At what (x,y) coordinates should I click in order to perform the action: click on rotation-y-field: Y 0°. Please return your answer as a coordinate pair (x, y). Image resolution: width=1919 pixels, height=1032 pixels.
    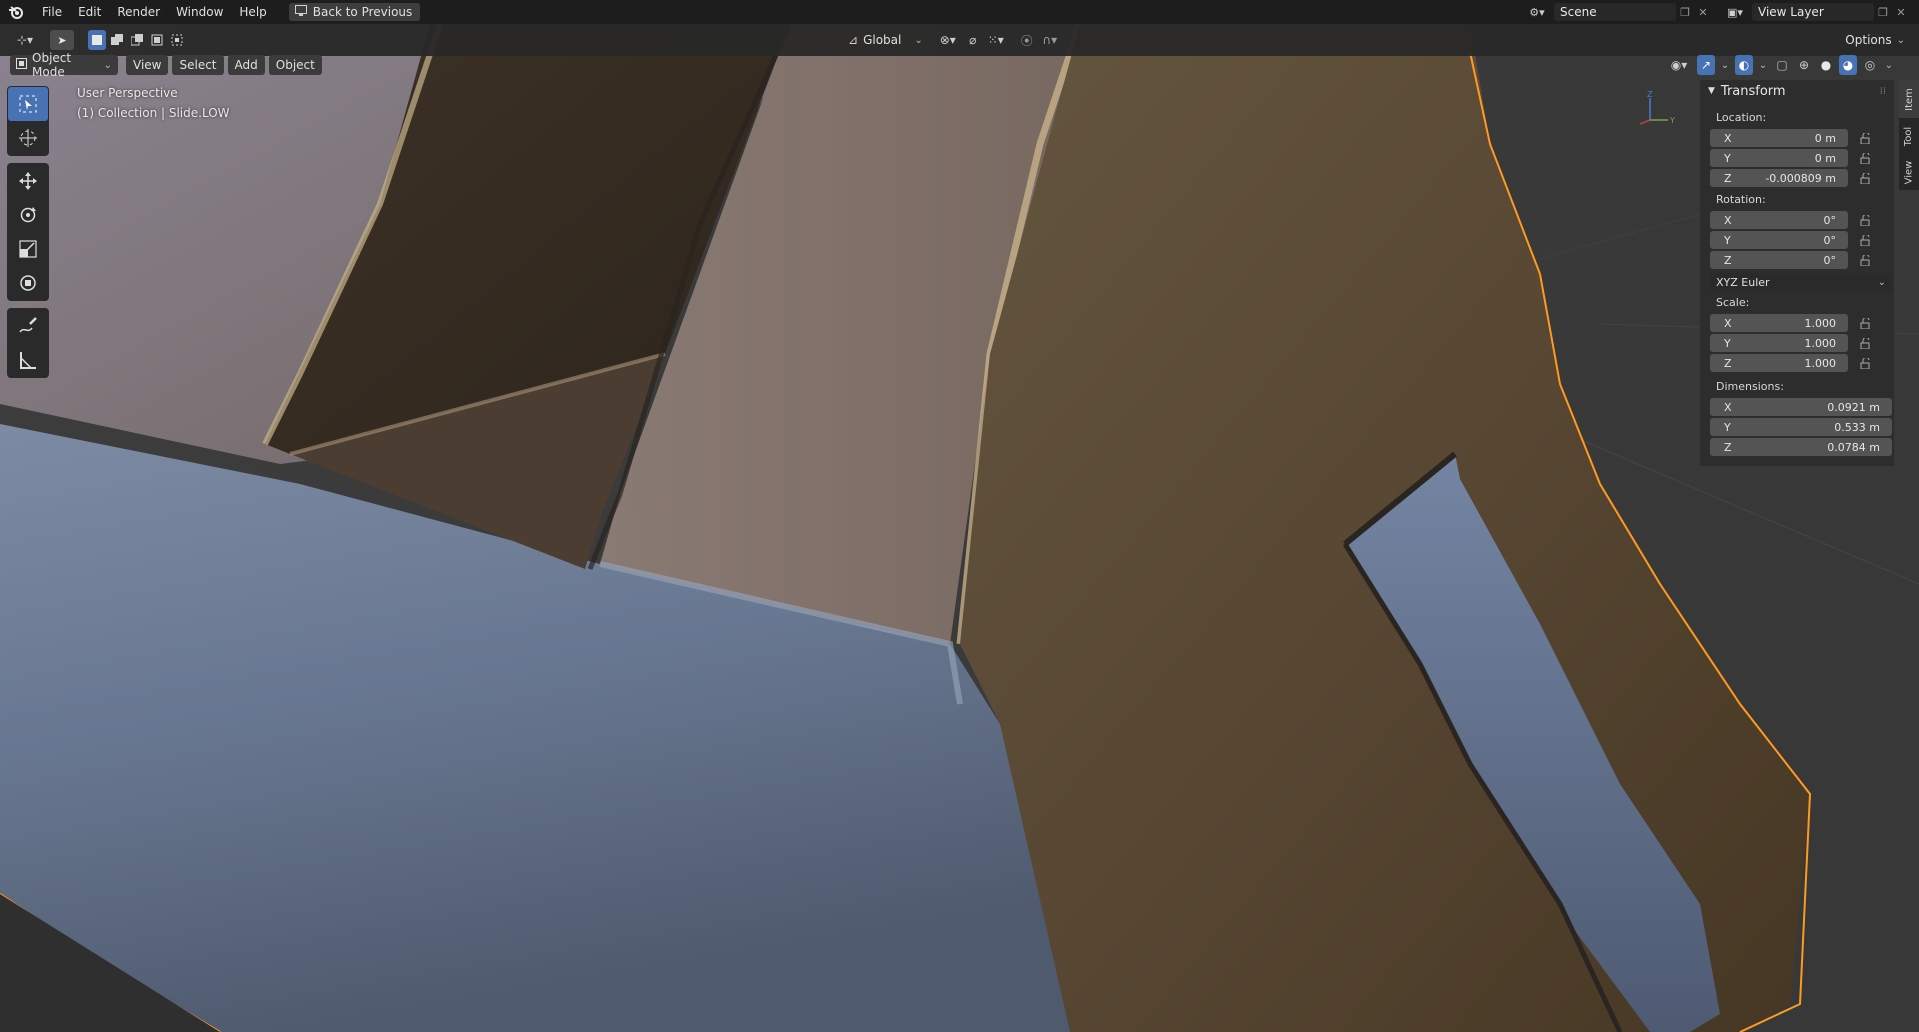
    Looking at the image, I should click on (1779, 240).